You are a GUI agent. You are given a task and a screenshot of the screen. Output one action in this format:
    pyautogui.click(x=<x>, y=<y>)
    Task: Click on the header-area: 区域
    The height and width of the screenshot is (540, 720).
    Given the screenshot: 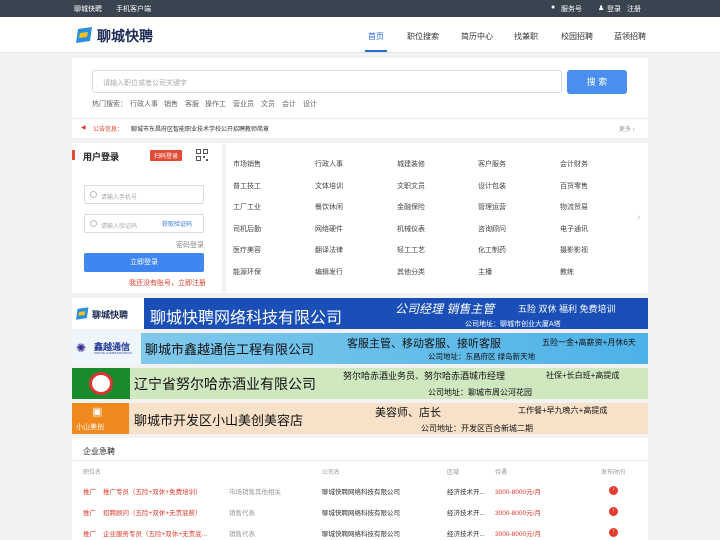 What is the action you would take?
    pyautogui.click(x=453, y=473)
    